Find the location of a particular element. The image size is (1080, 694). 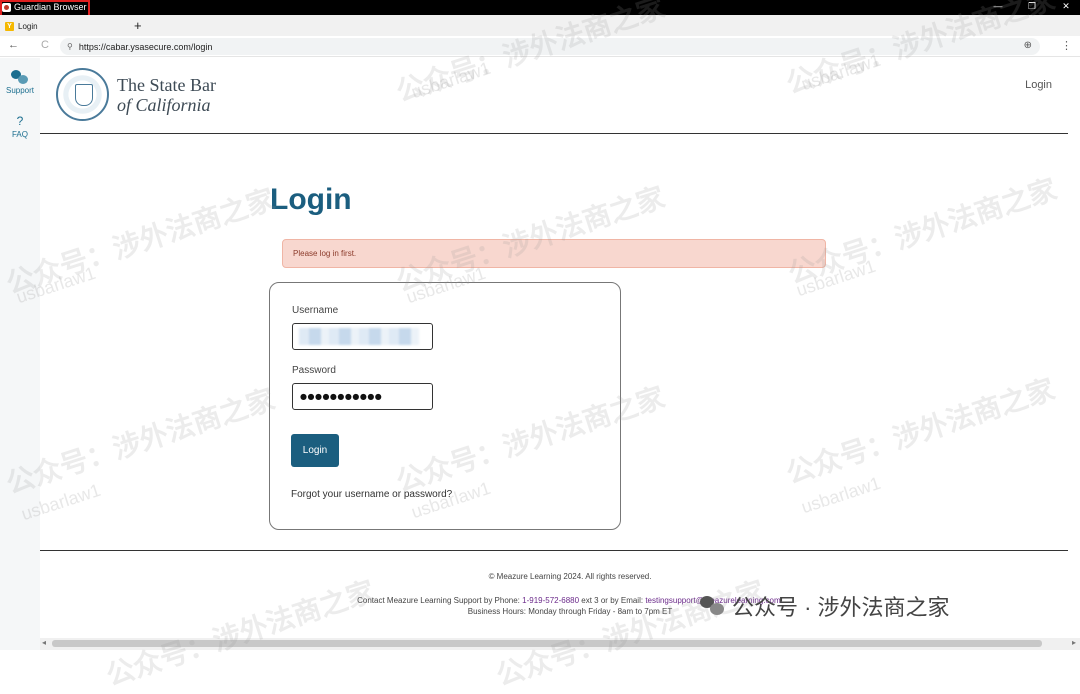

page-title: Login is located at coordinates (311, 199).